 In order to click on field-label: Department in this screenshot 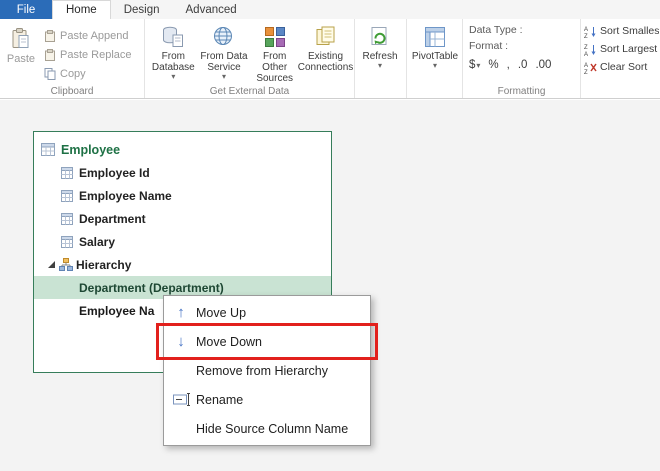, I will do `click(112, 218)`.